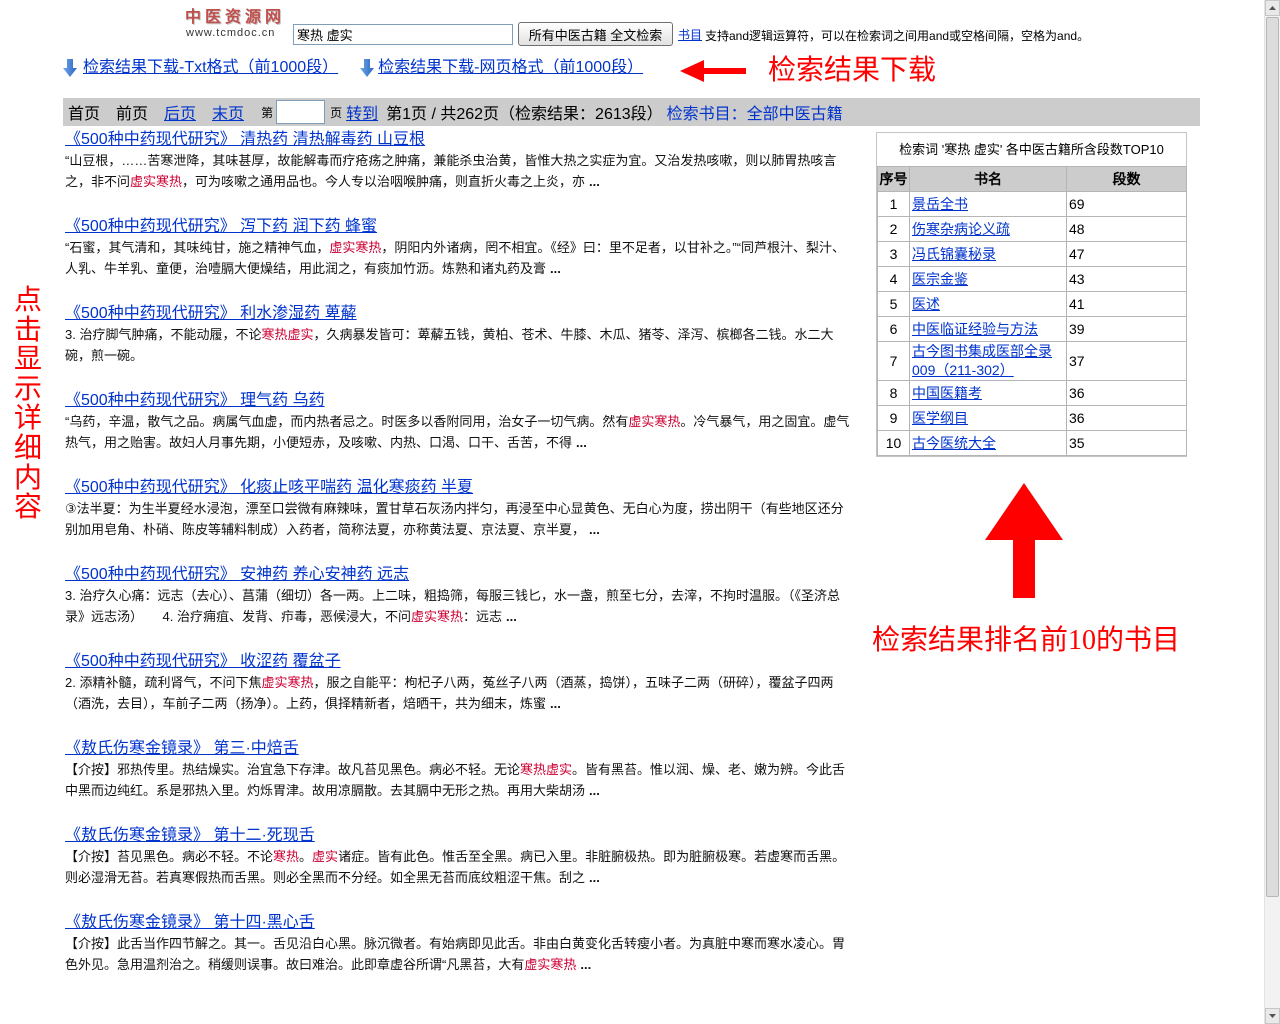 This screenshot has width=1280, height=1024. Describe the element at coordinates (954, 254) in the screenshot. I see `book-link: 冯氏锦囊秘录` at that location.